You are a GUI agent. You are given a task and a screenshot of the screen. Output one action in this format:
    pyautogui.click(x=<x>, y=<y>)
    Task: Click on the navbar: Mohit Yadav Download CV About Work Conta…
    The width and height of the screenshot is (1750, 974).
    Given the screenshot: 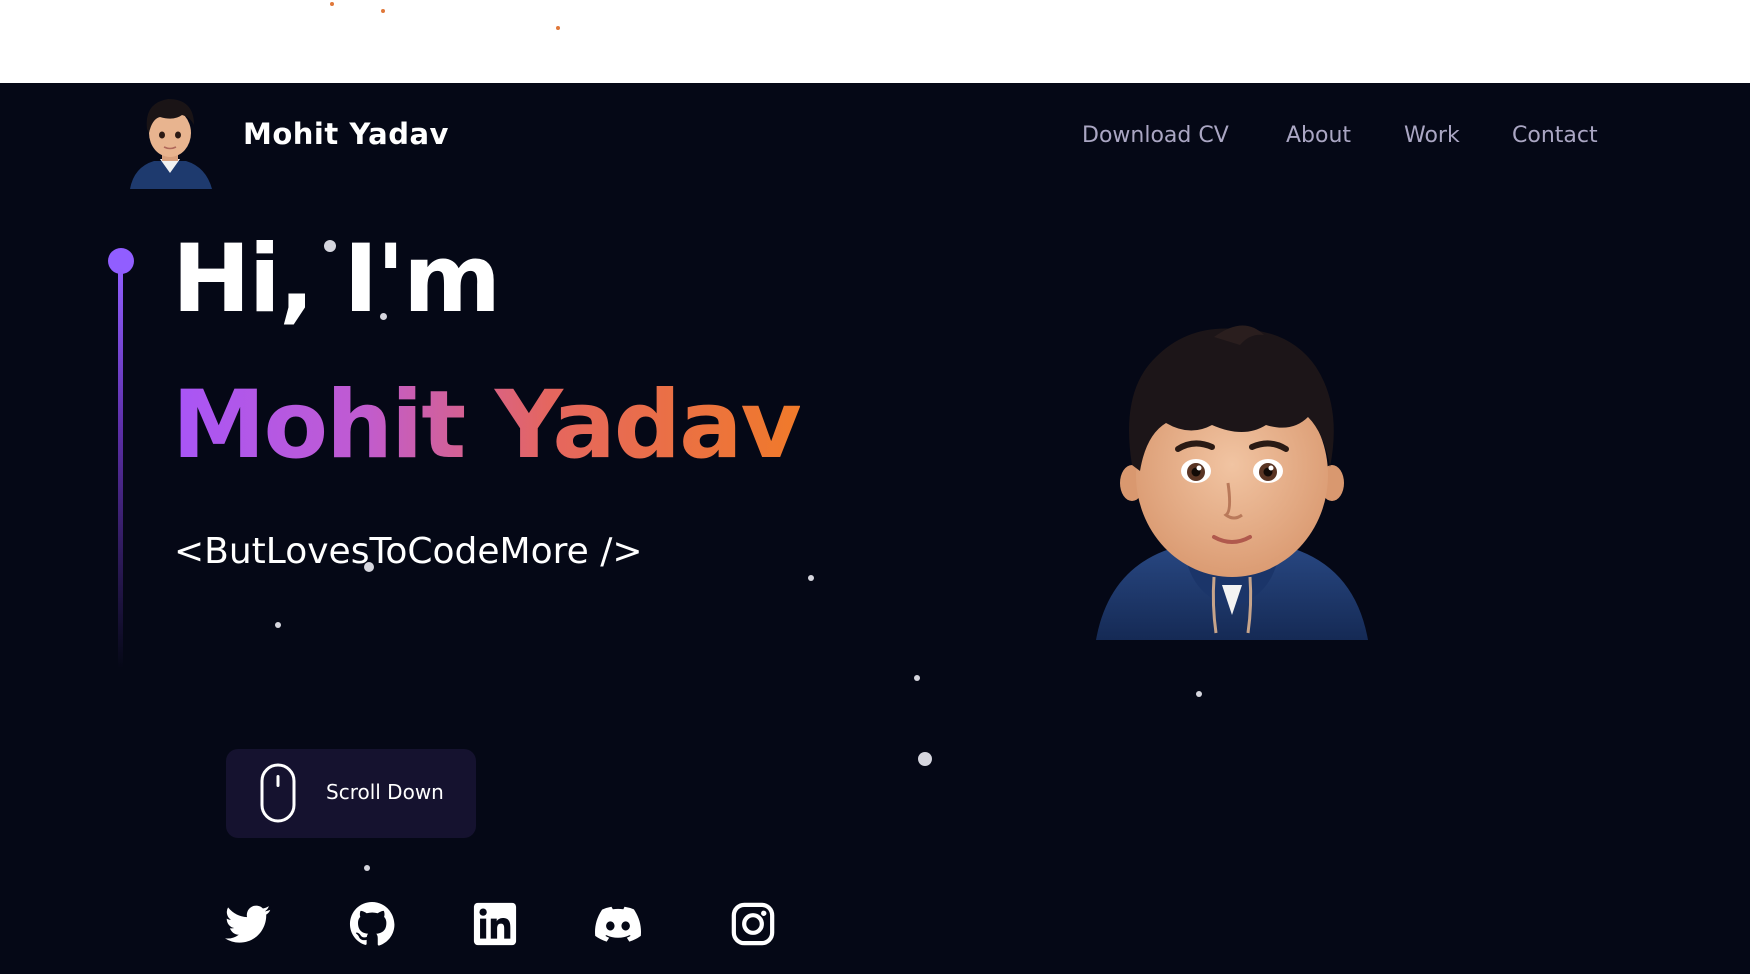 What is the action you would take?
    pyautogui.click(x=875, y=138)
    